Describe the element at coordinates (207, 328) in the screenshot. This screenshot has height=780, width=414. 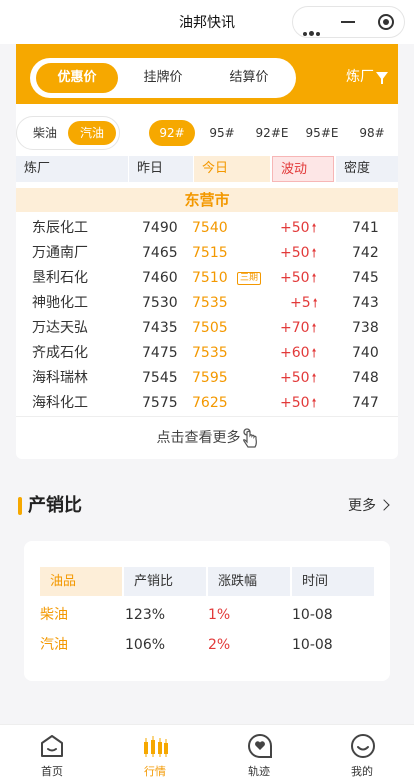
I see `table-row: 万达天弘 7435 7505 +70 🠕 738` at that location.